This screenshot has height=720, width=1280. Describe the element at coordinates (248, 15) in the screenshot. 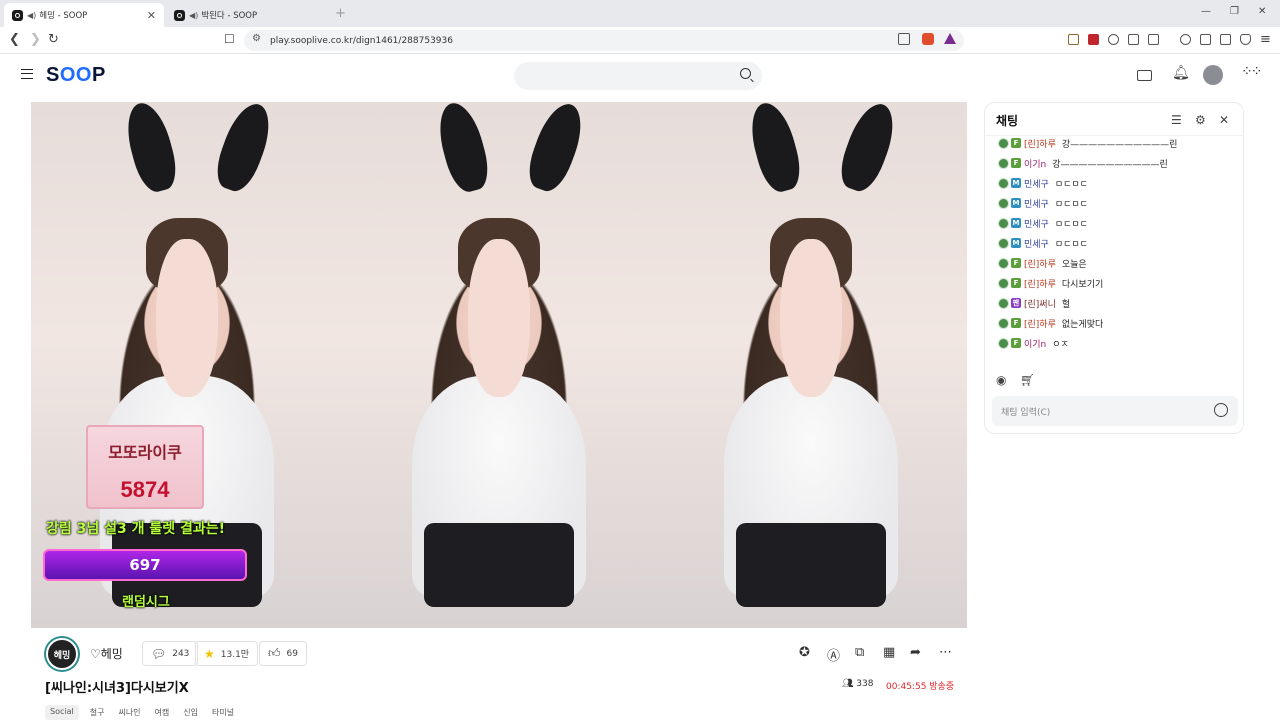

I see `browser-tab: ◀) 박된다 - SOOP` at that location.